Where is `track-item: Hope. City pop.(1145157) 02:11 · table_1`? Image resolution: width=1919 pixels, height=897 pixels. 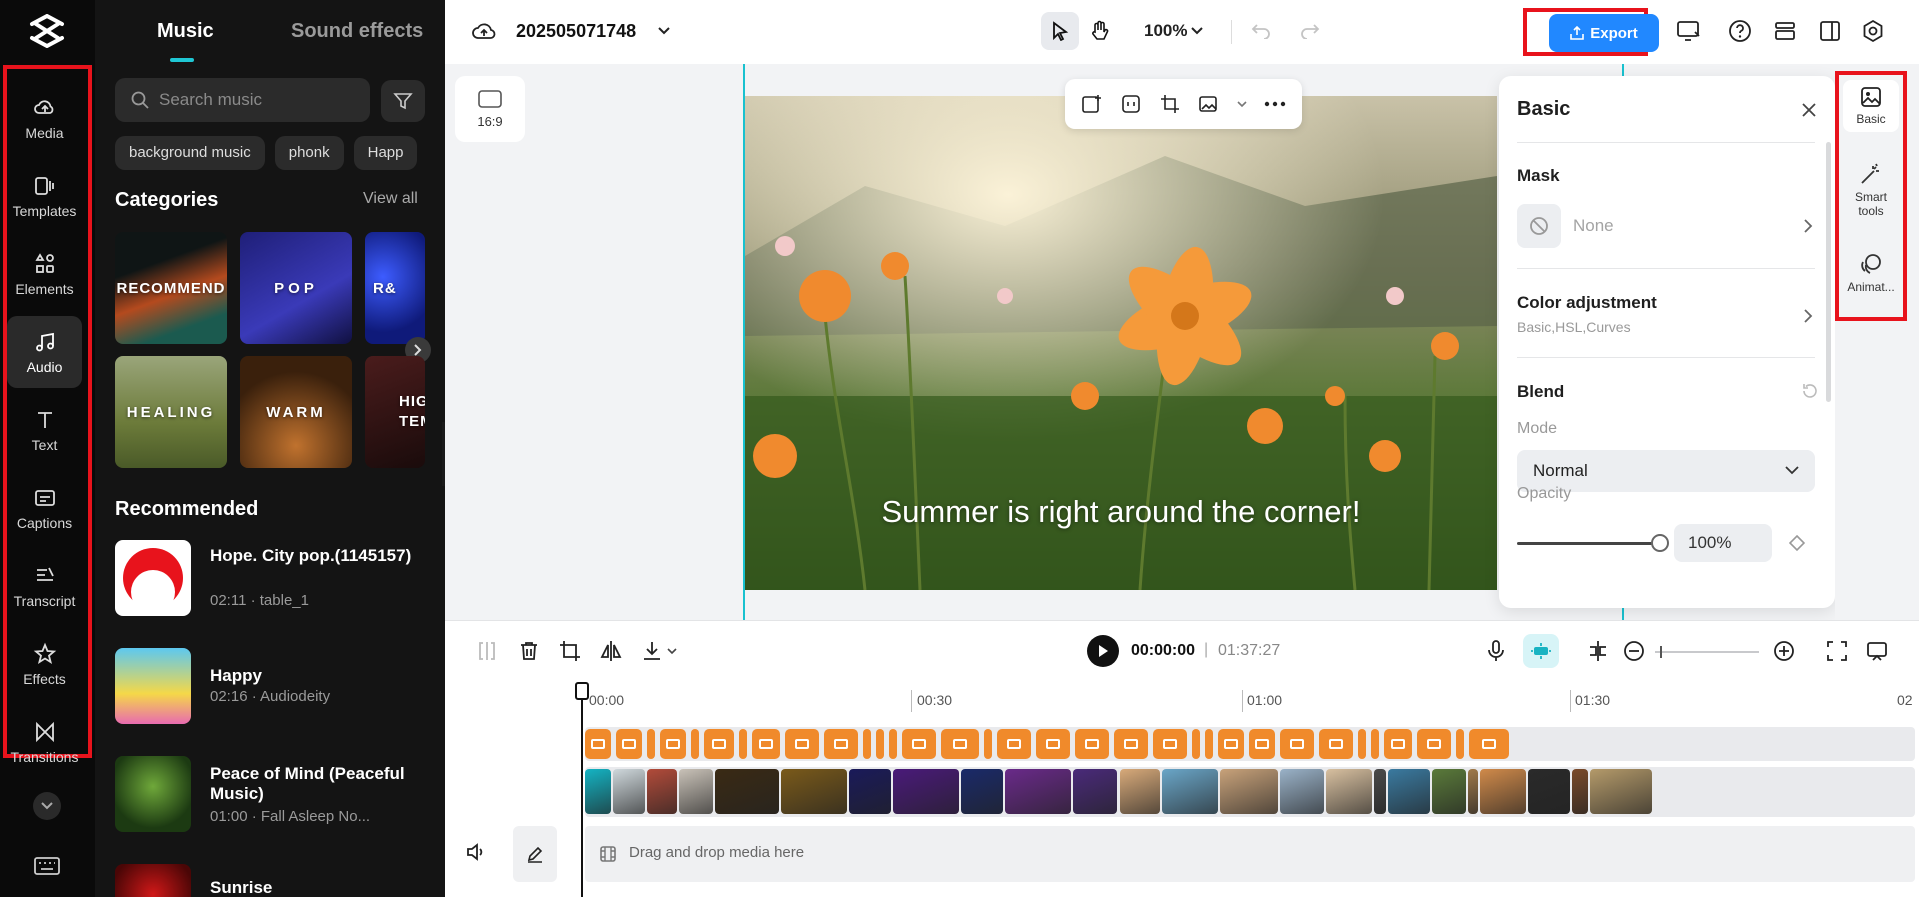 track-item: Hope. City pop.(1145157) 02:11 · table_1 is located at coordinates (275, 578).